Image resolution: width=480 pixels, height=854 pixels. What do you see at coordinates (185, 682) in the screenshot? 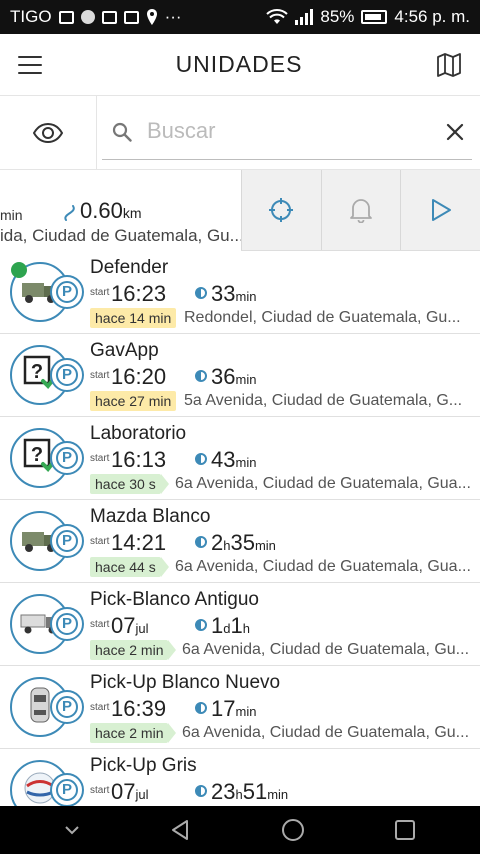
I see `unit-name: Pick-Up Blanco Nuevo` at bounding box center [185, 682].